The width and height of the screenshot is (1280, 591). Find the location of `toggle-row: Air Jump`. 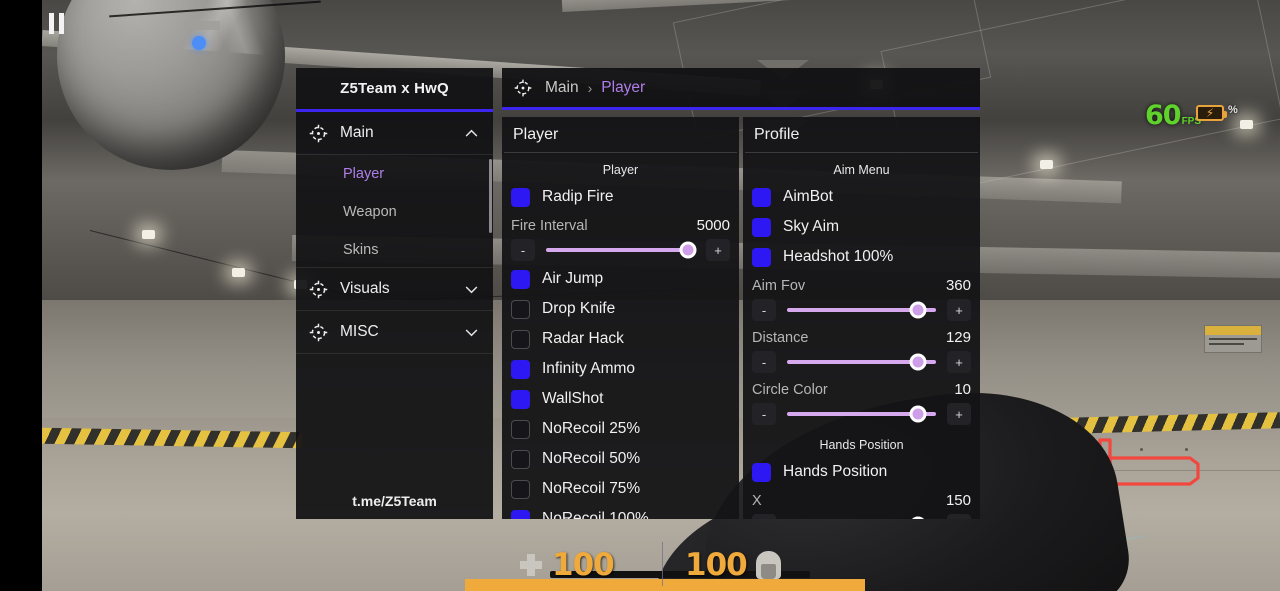

toggle-row: Air Jump is located at coordinates (620, 279).